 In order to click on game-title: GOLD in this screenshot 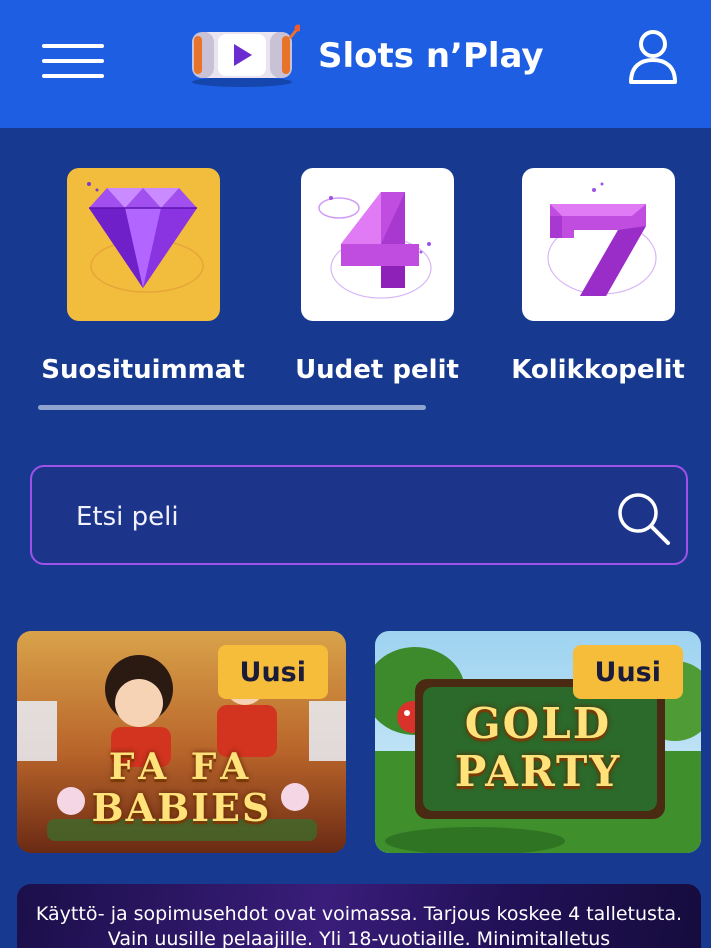, I will do `click(538, 723)`.